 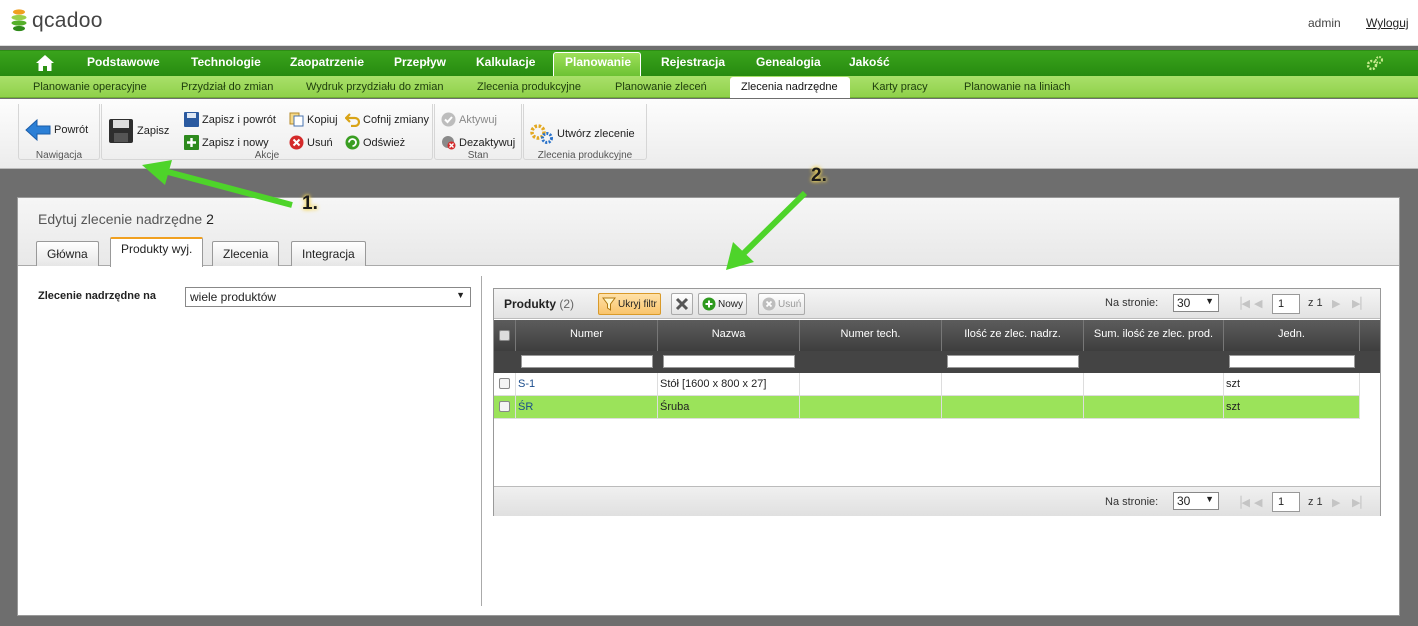 I want to click on save-and-back-label: Zapisz i powrót, so click(x=239, y=119).